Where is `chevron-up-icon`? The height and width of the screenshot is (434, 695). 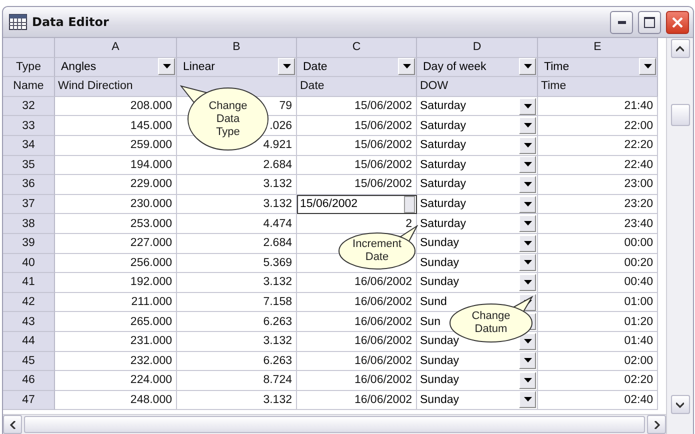
chevron-up-icon is located at coordinates (680, 49).